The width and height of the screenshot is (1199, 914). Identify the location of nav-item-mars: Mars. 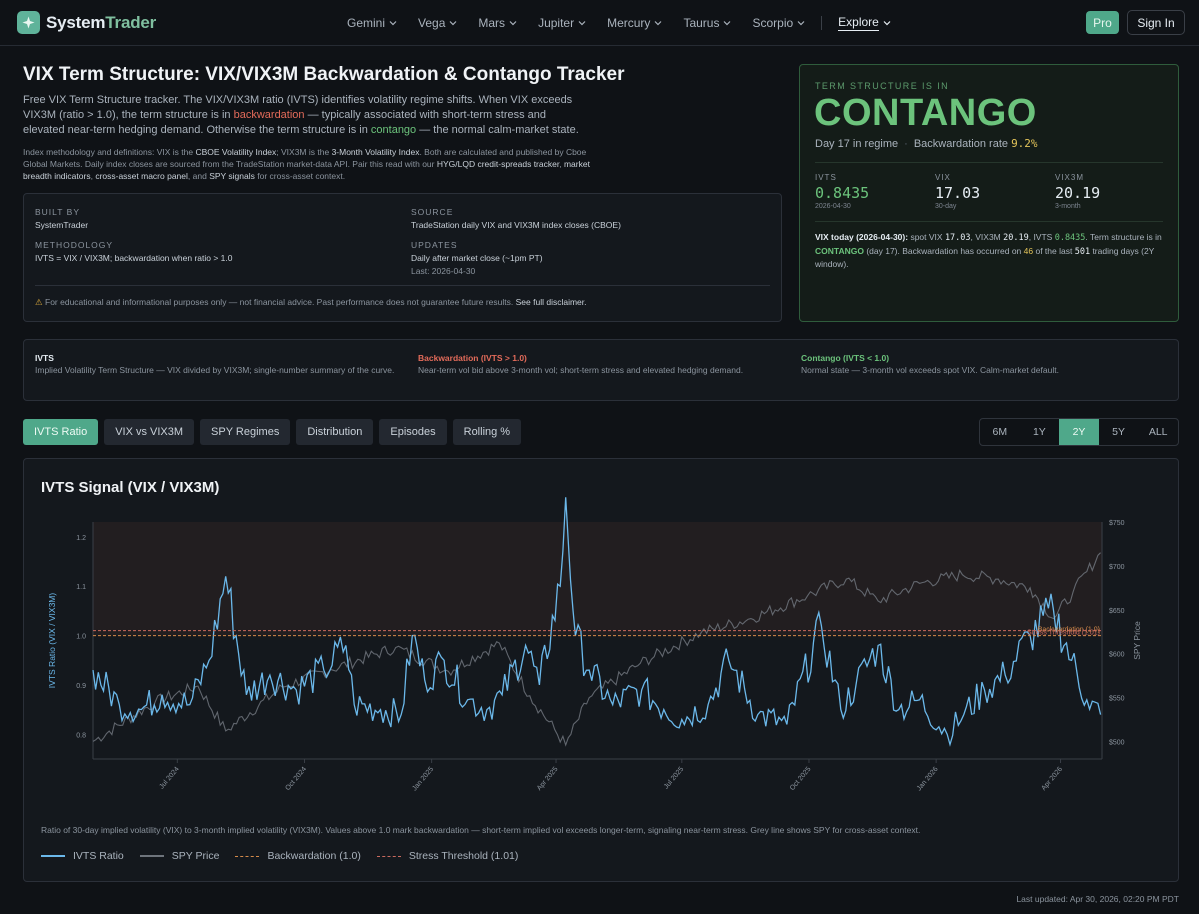
(497, 23).